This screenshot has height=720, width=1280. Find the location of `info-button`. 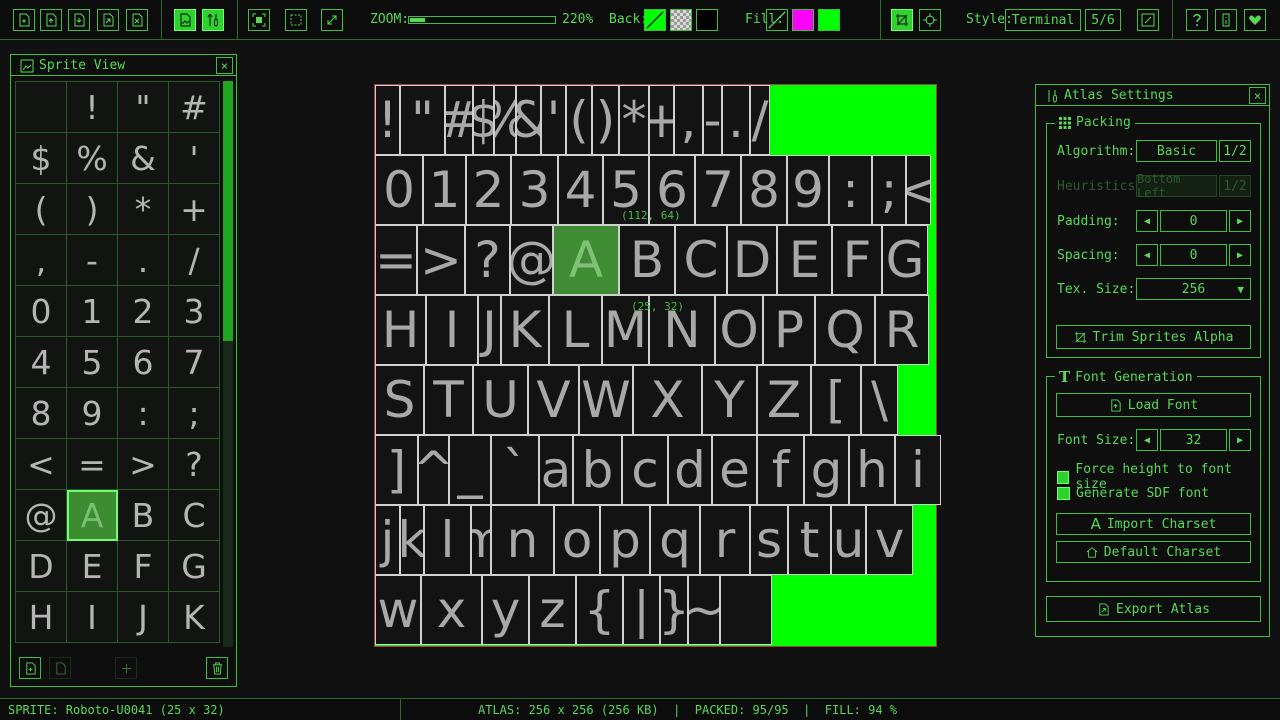

info-button is located at coordinates (1226, 20).